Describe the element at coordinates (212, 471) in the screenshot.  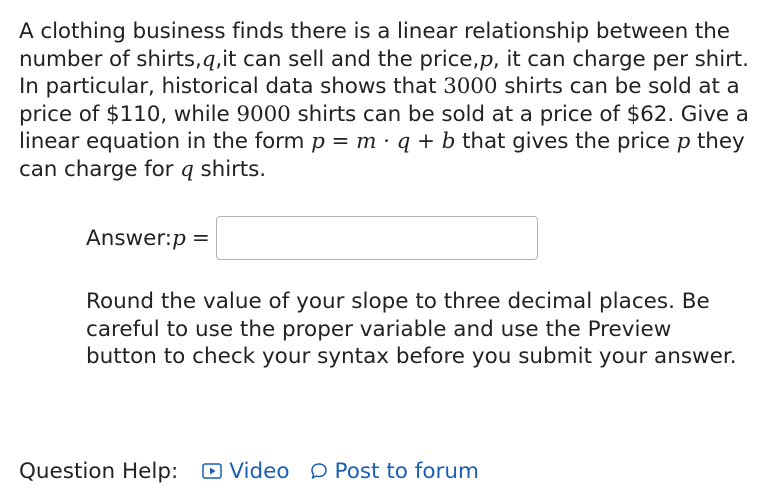
I see `video-icon` at that location.